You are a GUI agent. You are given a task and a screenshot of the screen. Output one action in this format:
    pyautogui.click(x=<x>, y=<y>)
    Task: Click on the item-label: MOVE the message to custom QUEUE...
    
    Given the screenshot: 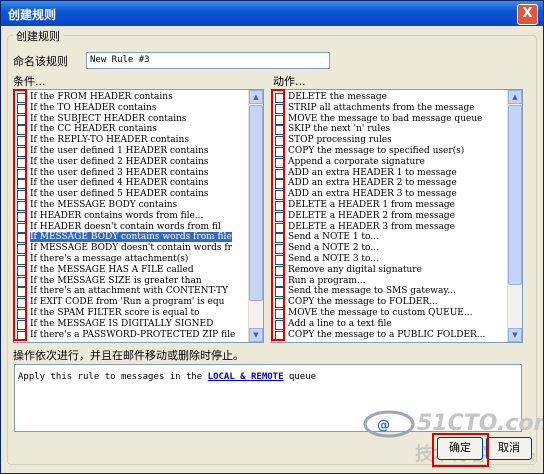 What is the action you would take?
    pyautogui.click(x=380, y=312)
    